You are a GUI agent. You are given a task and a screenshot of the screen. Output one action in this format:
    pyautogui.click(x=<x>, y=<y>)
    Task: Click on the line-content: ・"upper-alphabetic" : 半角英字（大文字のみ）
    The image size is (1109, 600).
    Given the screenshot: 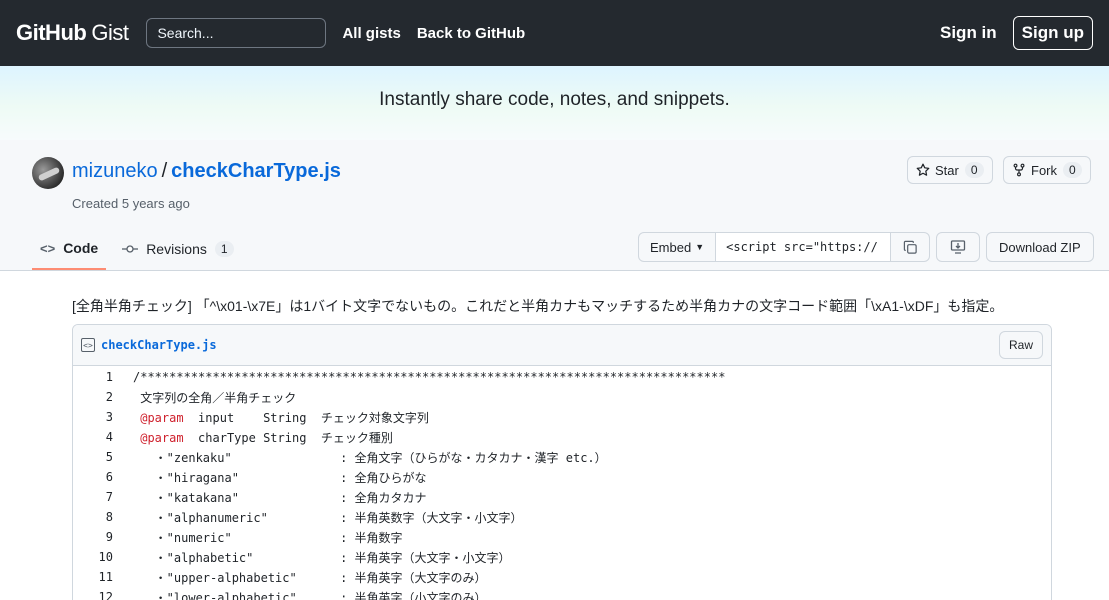 What is the action you would take?
    pyautogui.click(x=308, y=577)
    